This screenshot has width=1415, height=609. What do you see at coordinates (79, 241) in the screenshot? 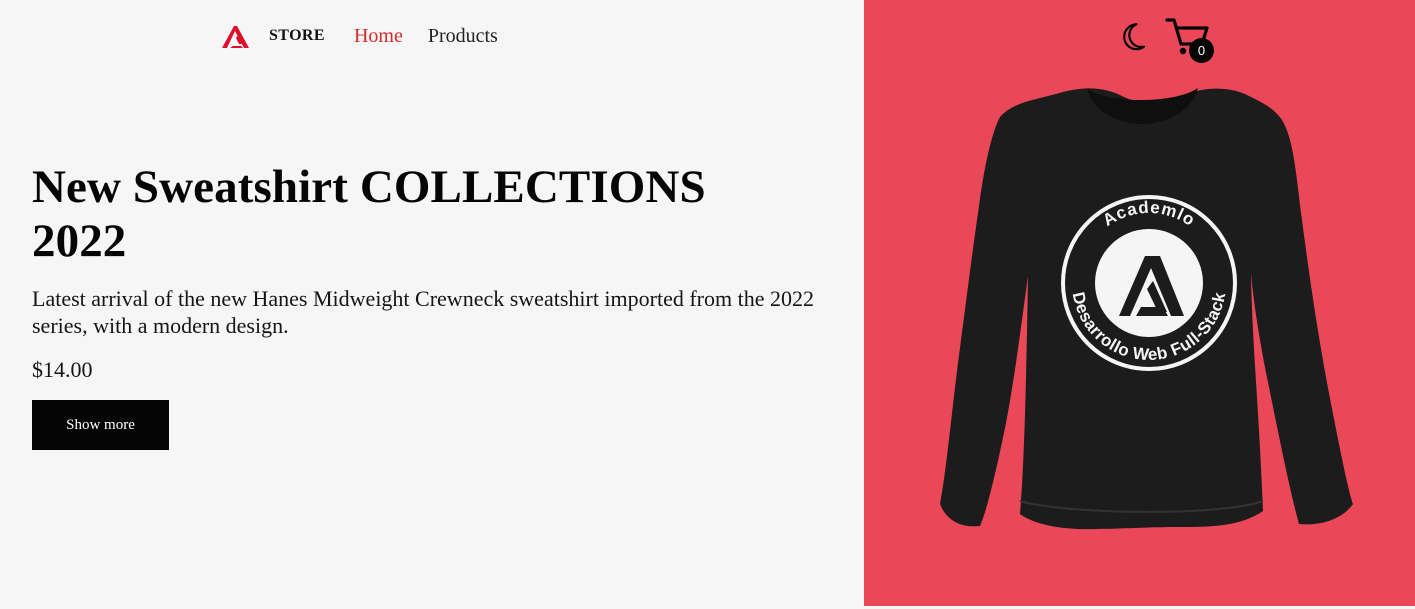
I see `hero-title-line-2: 2022` at bounding box center [79, 241].